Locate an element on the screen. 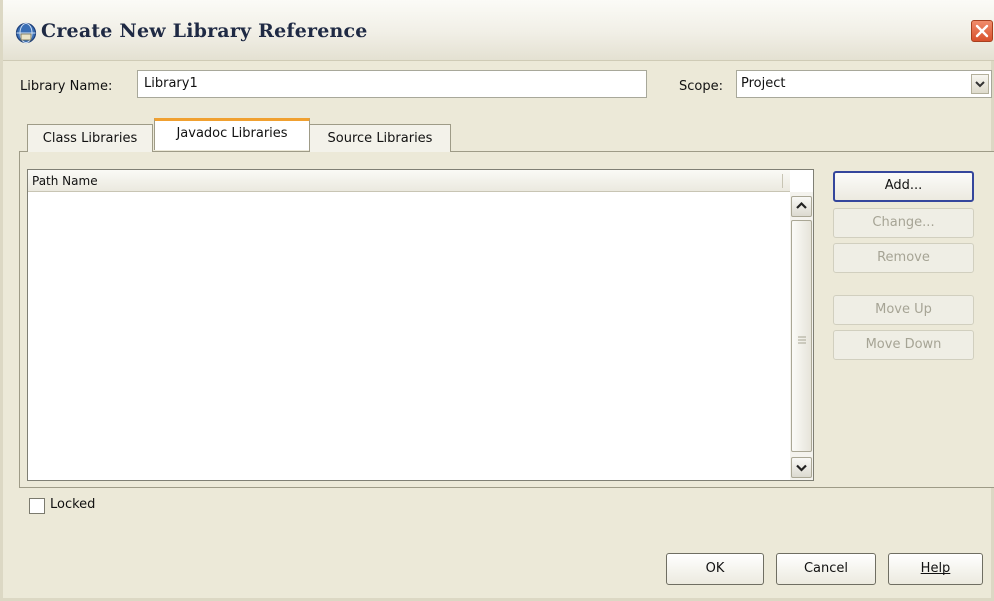 The height and width of the screenshot is (601, 994). library-name-label: Library Name: is located at coordinates (66, 86).